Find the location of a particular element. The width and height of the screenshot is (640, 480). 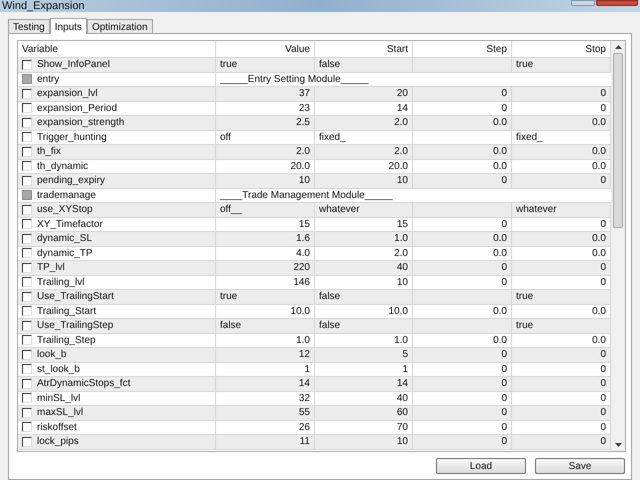

variable-name: Use_TrailingStep is located at coordinates (75, 326).